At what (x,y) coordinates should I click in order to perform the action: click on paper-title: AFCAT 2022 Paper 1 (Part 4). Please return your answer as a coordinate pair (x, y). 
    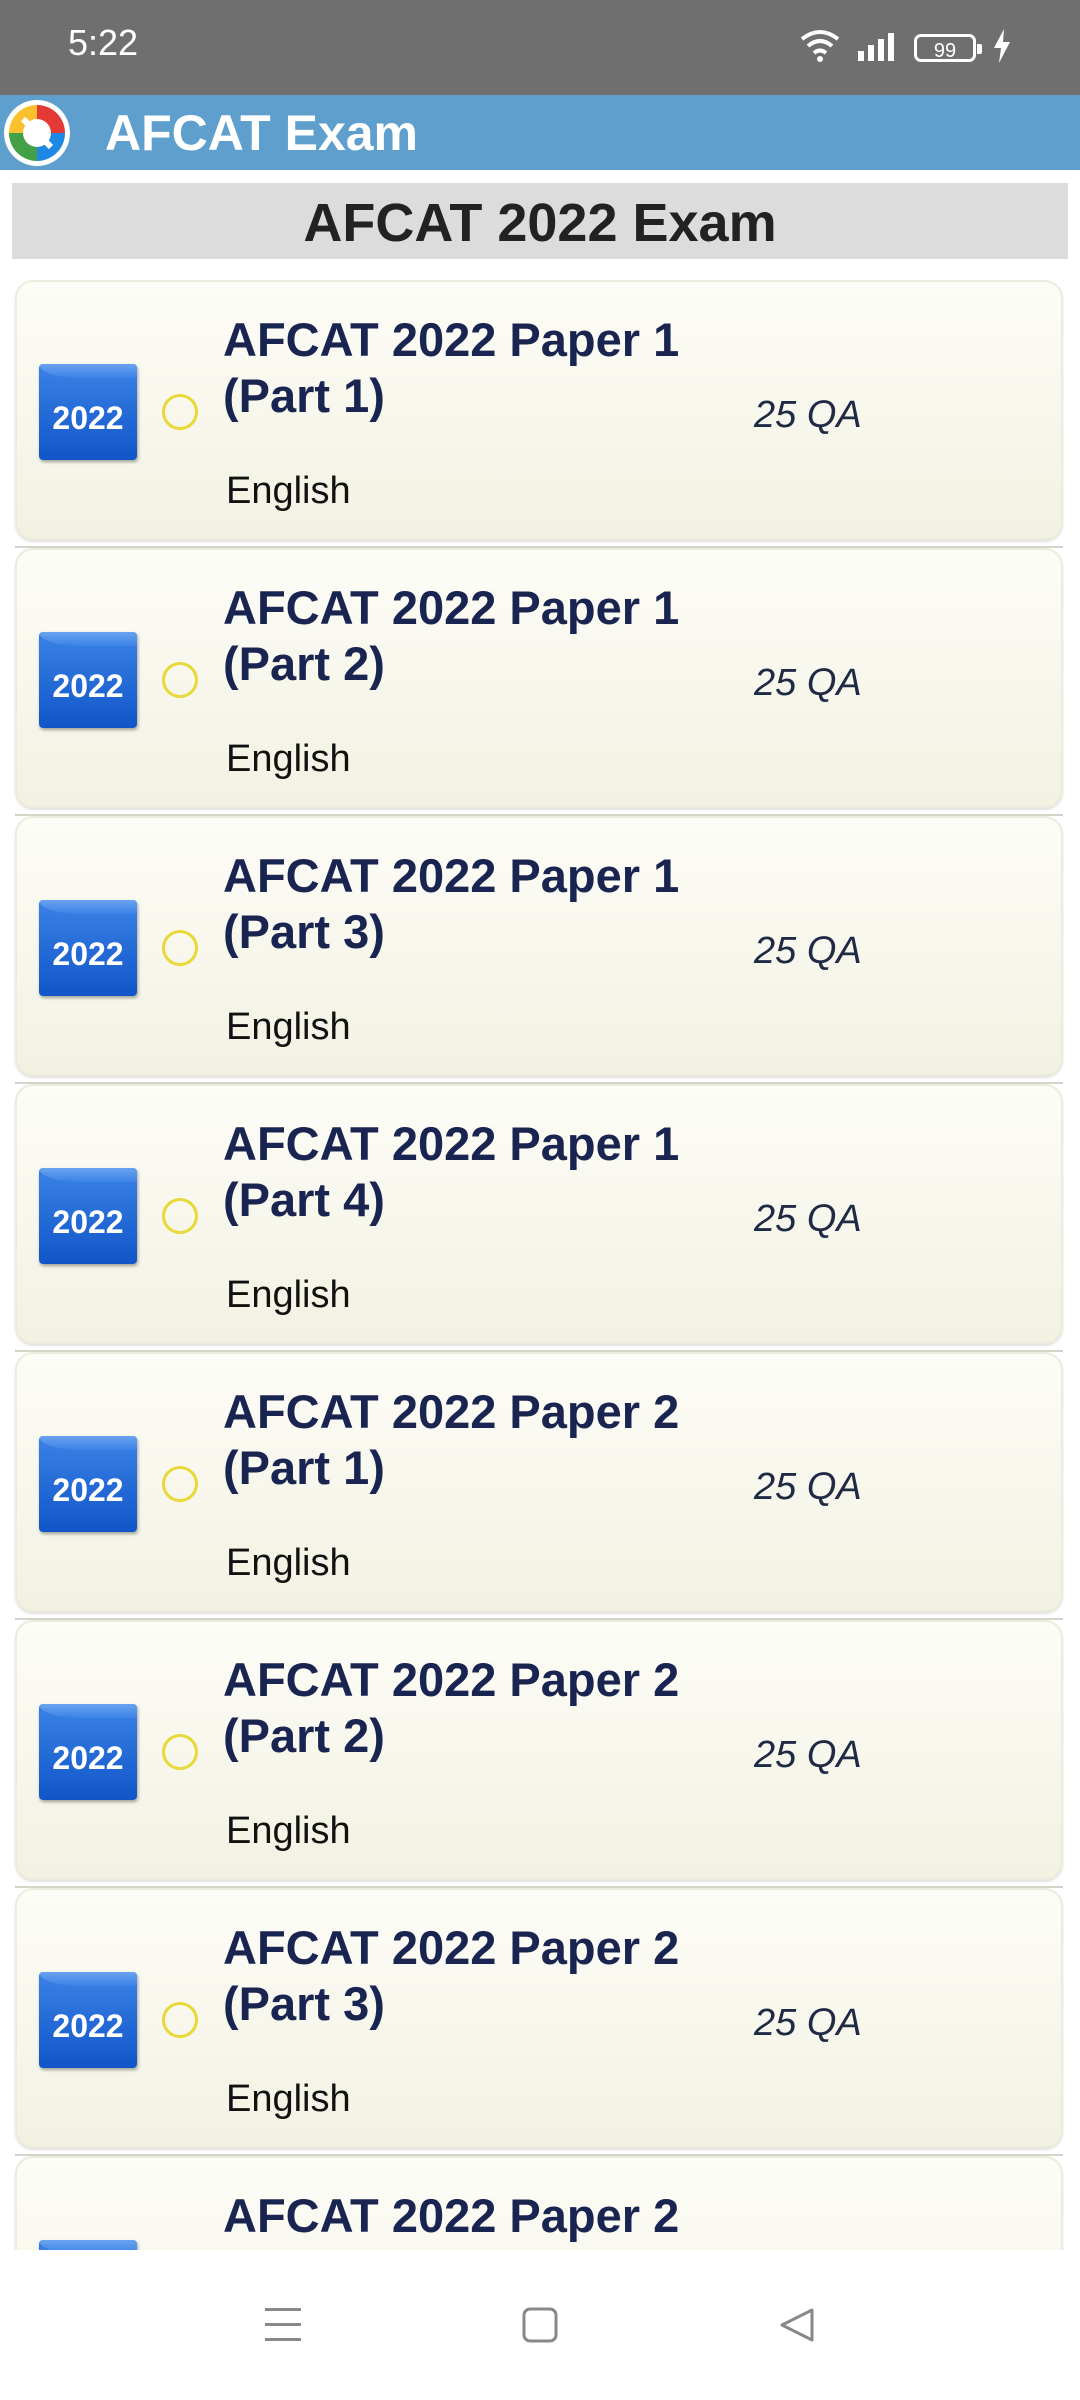
    Looking at the image, I should click on (483, 1172).